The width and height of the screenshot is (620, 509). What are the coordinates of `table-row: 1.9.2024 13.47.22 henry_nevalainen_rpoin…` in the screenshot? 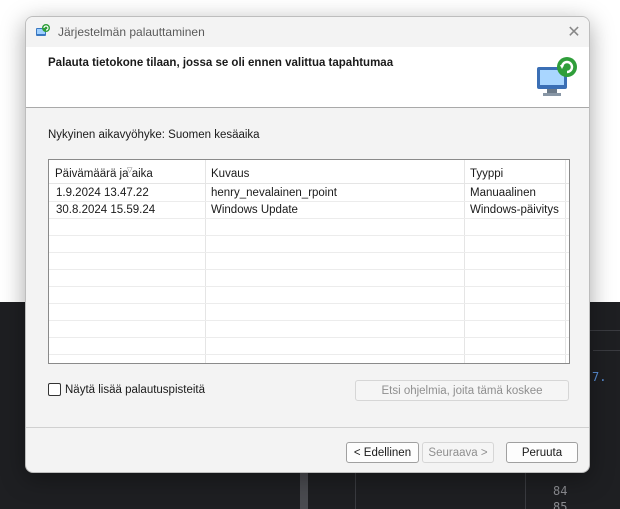 It's located at (309, 193).